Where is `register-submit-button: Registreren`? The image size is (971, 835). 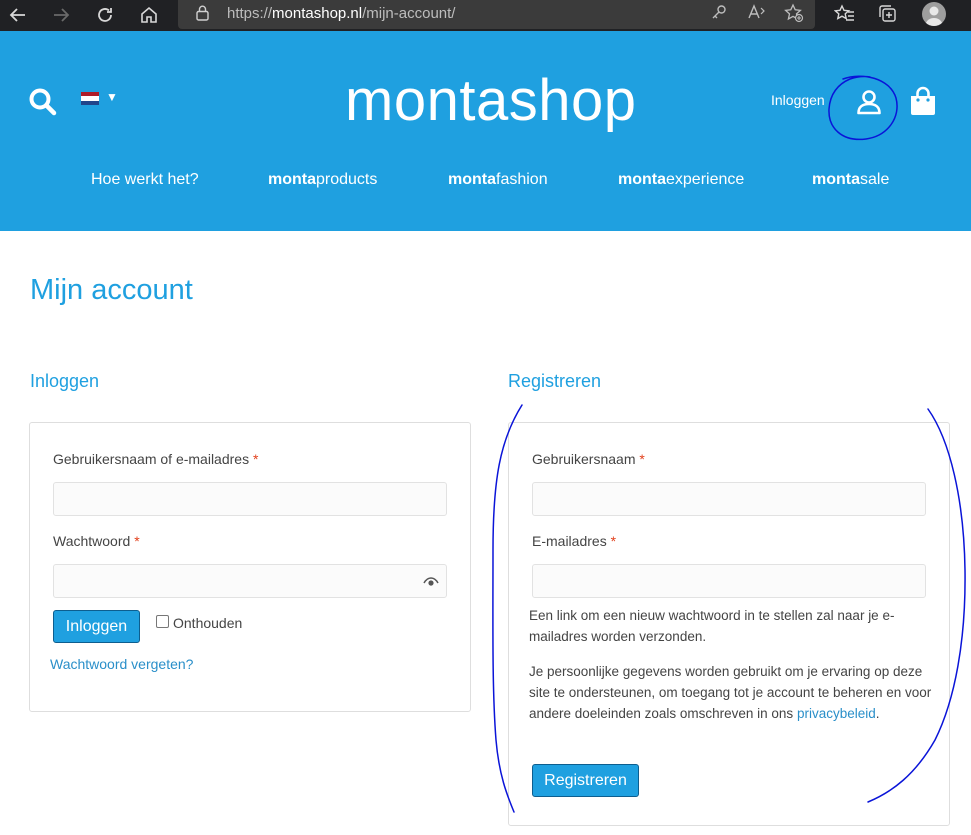 register-submit-button: Registreren is located at coordinates (585, 780).